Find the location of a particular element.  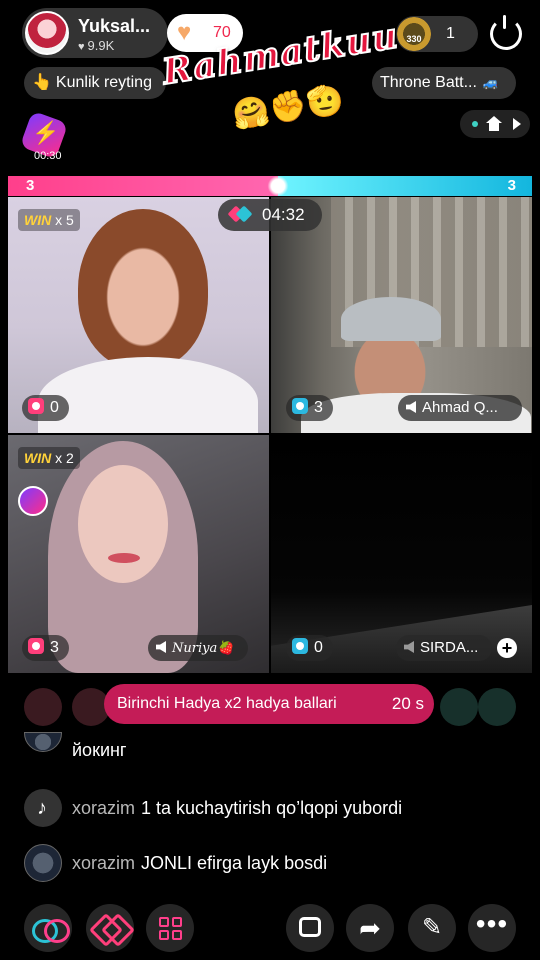

chat-text: xorazim JONLI efirga layk bosdi is located at coordinates (199, 863).